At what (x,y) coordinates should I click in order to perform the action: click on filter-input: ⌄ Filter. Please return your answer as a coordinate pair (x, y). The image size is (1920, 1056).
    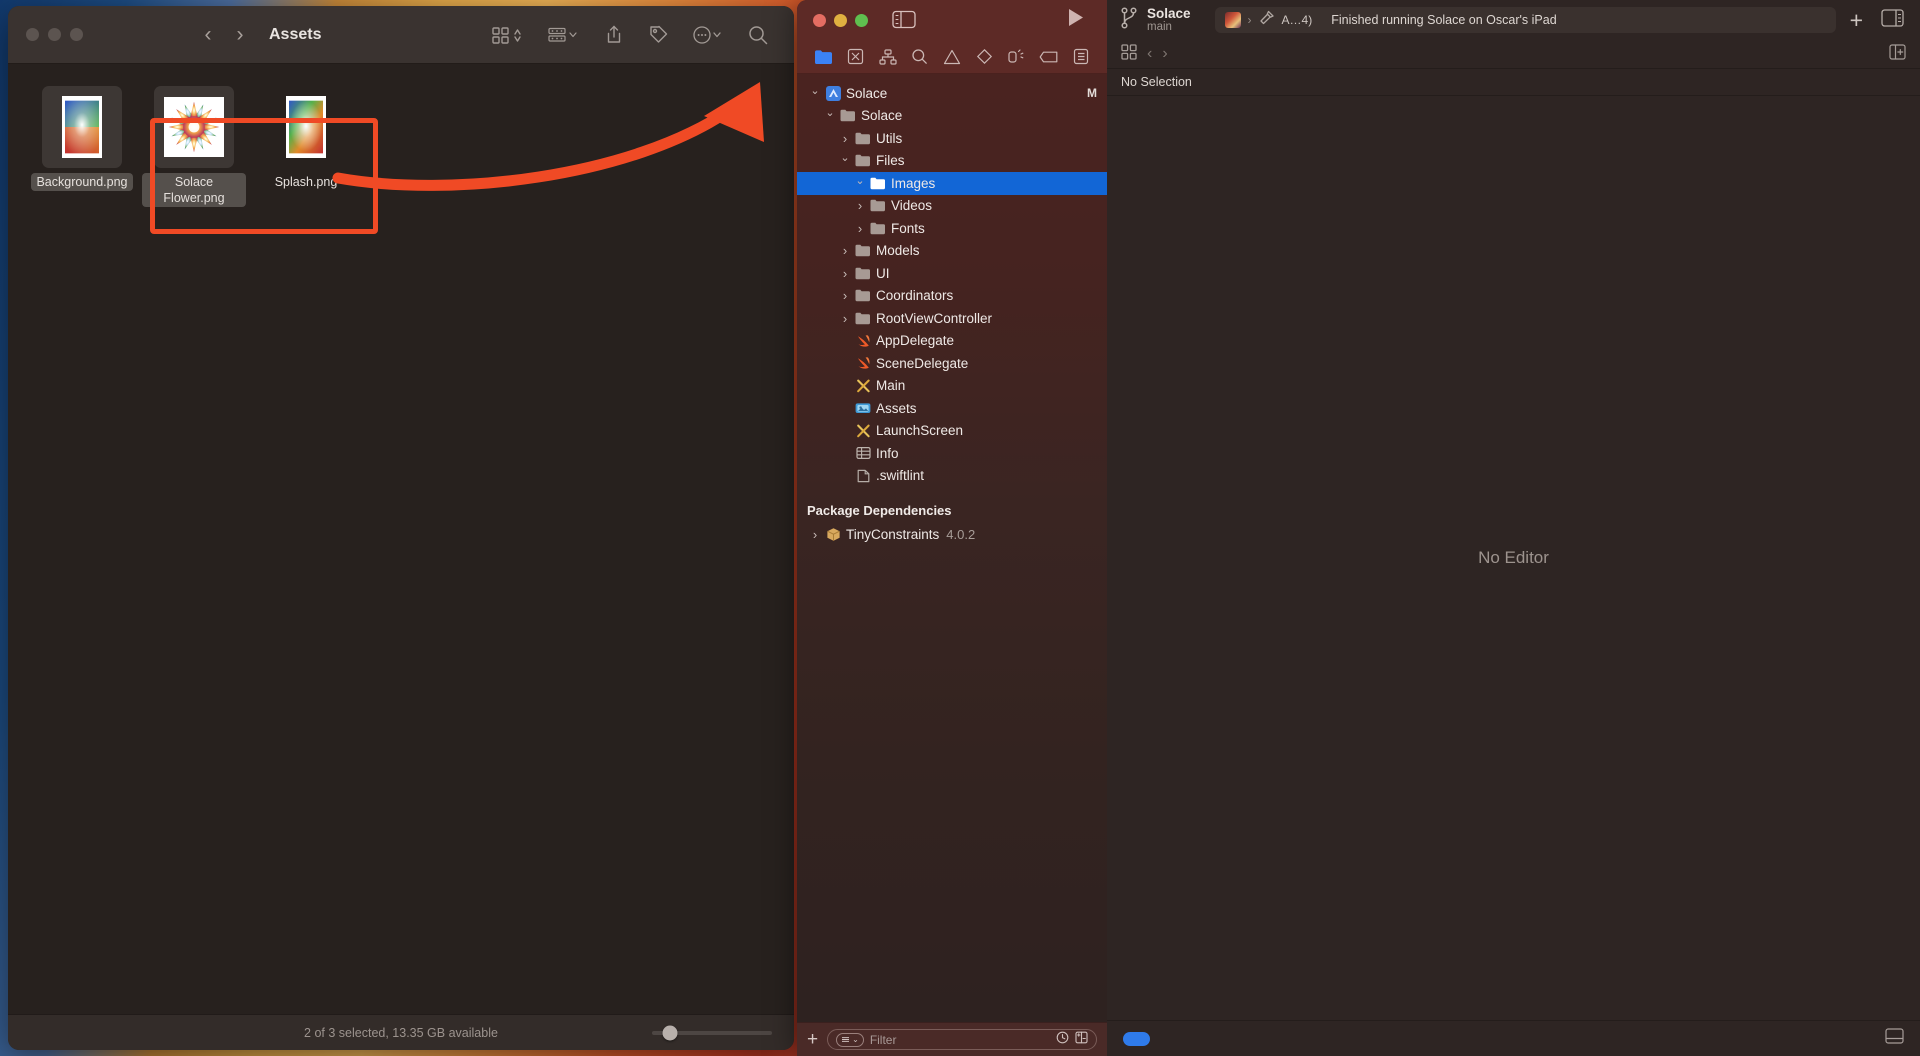
    Looking at the image, I should click on (962, 1039).